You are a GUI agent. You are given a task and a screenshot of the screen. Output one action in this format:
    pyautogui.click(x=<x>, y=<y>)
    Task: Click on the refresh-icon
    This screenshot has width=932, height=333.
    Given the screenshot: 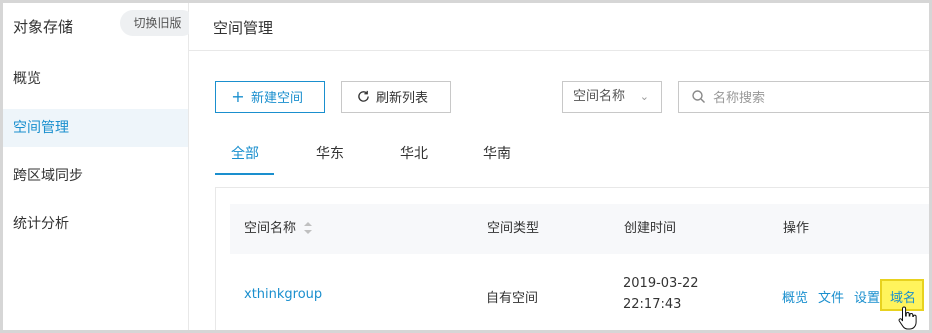 What is the action you would take?
    pyautogui.click(x=363, y=97)
    